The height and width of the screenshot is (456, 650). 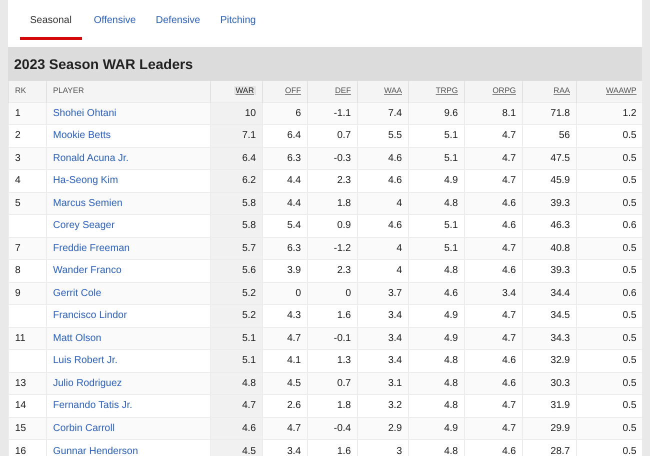 What do you see at coordinates (85, 360) in the screenshot?
I see `player-link: Luis Robert Jr.` at bounding box center [85, 360].